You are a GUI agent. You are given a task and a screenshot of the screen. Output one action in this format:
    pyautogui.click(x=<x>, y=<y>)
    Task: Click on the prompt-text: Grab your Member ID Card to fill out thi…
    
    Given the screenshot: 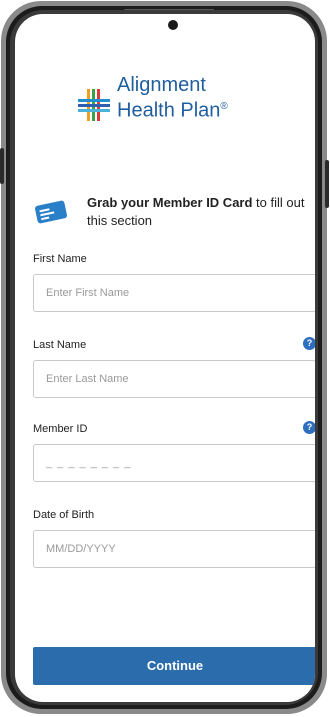 What is the action you would take?
    pyautogui.click(x=201, y=212)
    